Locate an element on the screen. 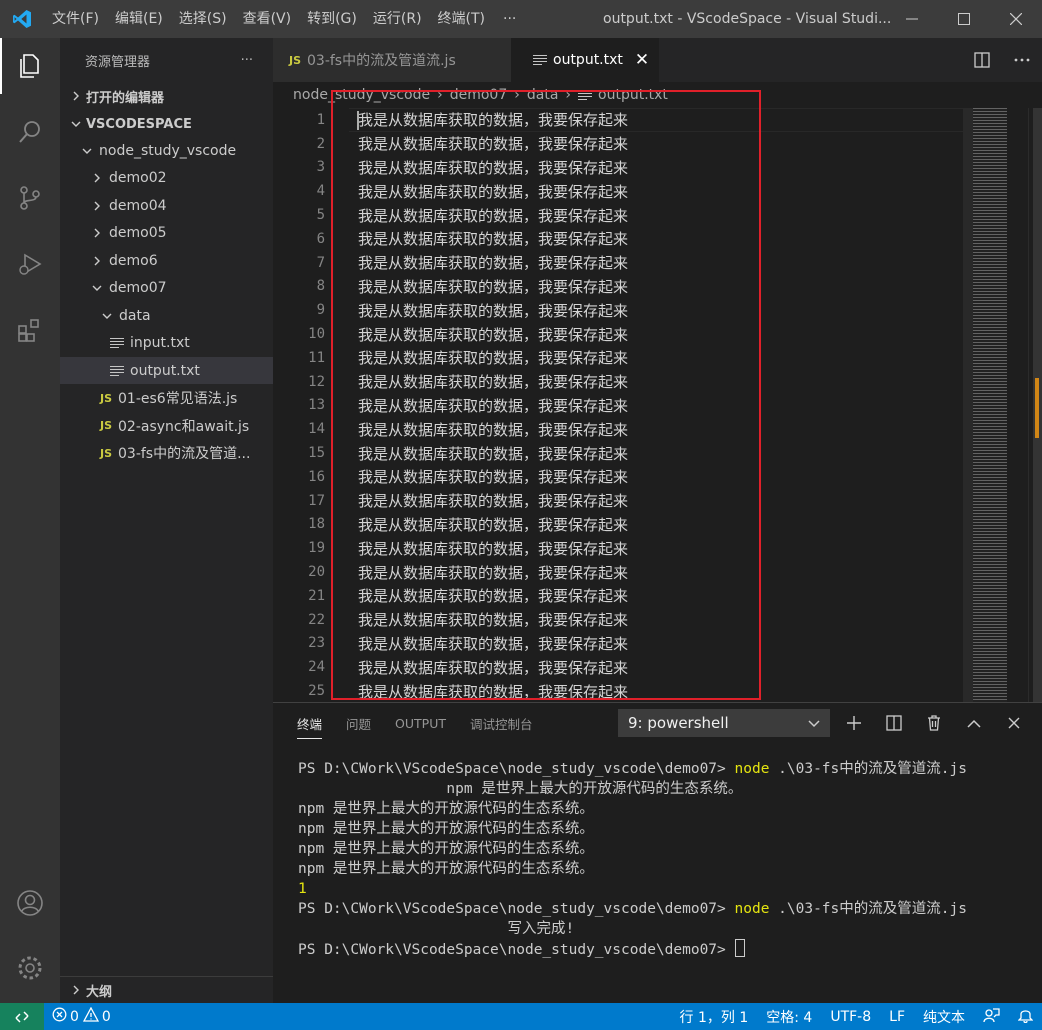 The height and width of the screenshot is (1030, 1042). menu-item: 查看(V) is located at coordinates (267, 19).